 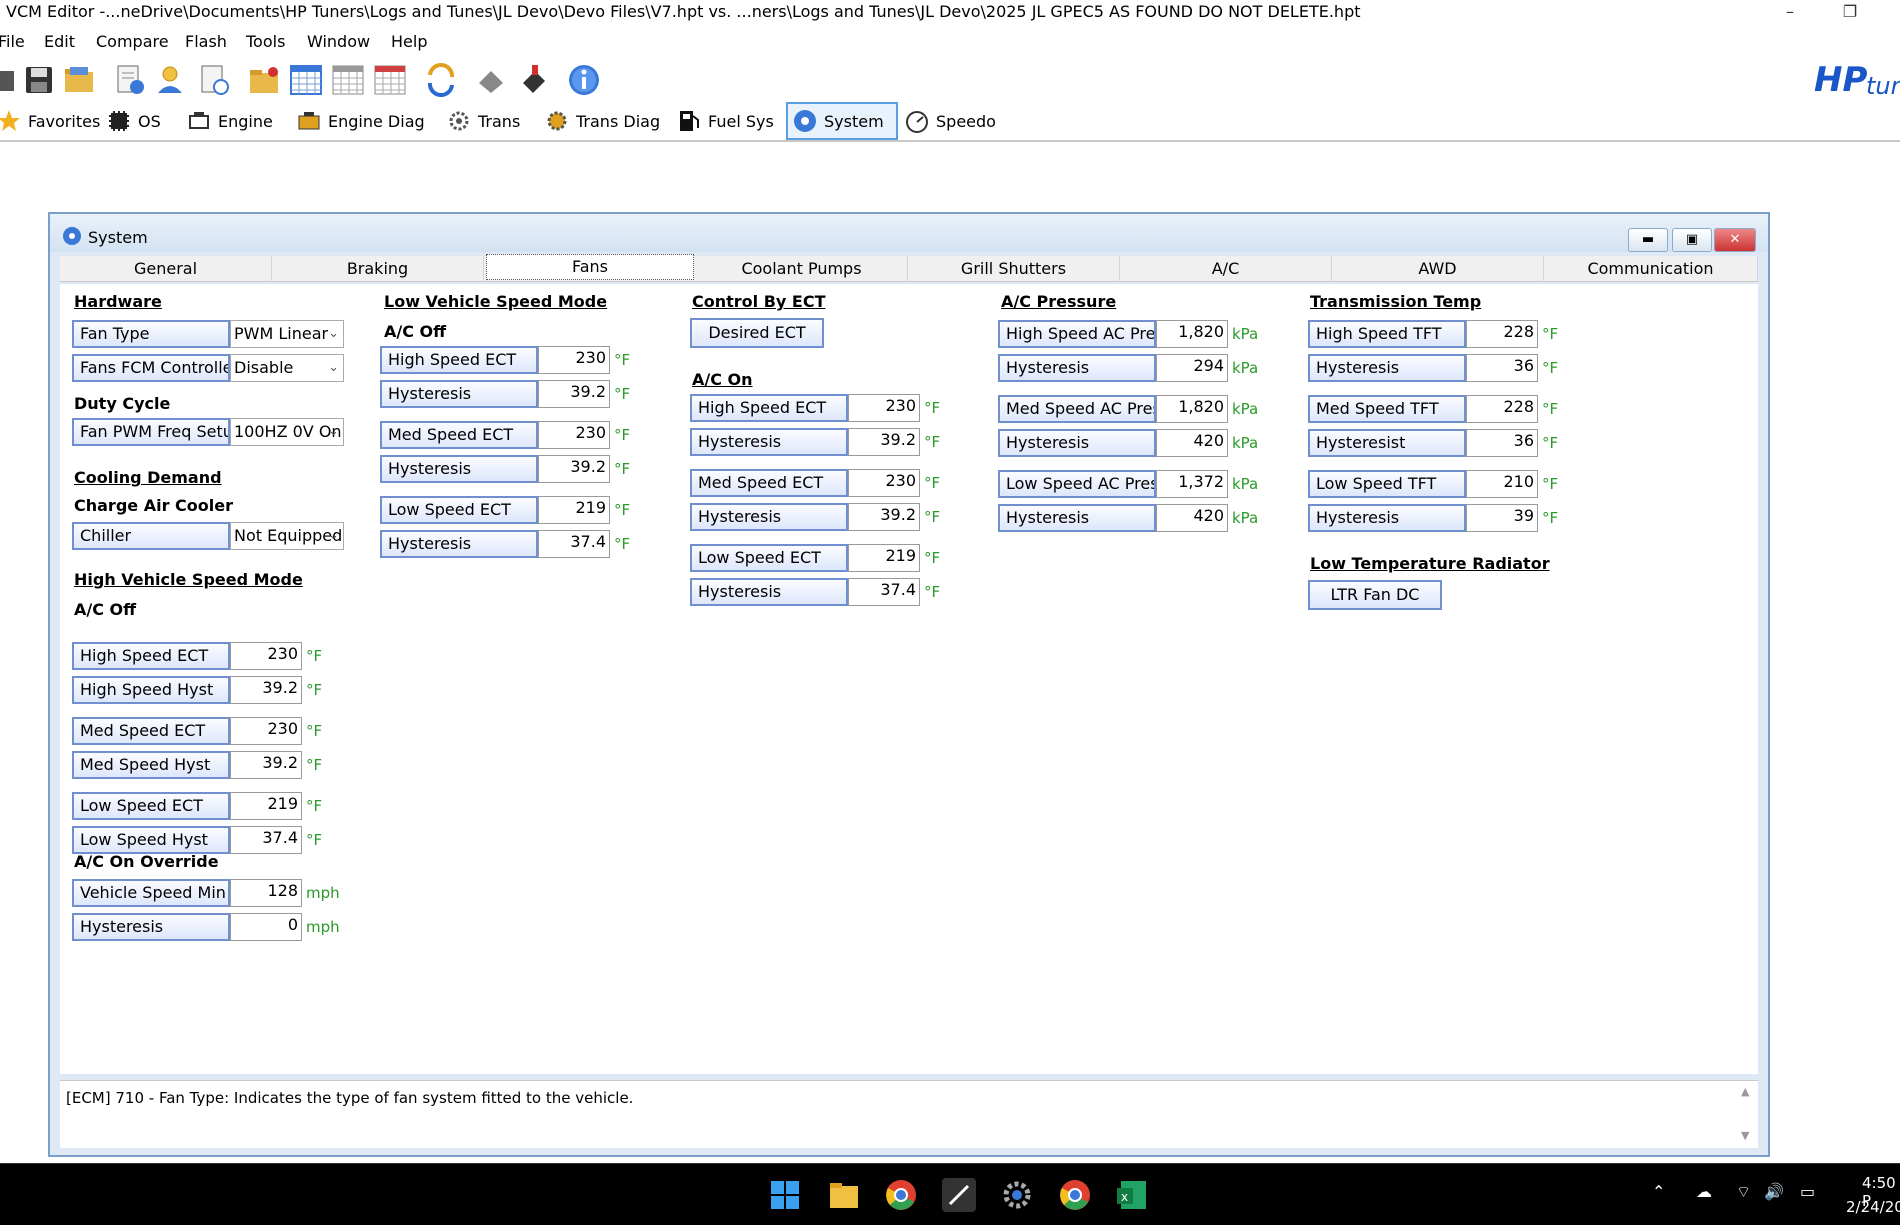 I want to click on restore-button: ❐, so click(x=1850, y=13).